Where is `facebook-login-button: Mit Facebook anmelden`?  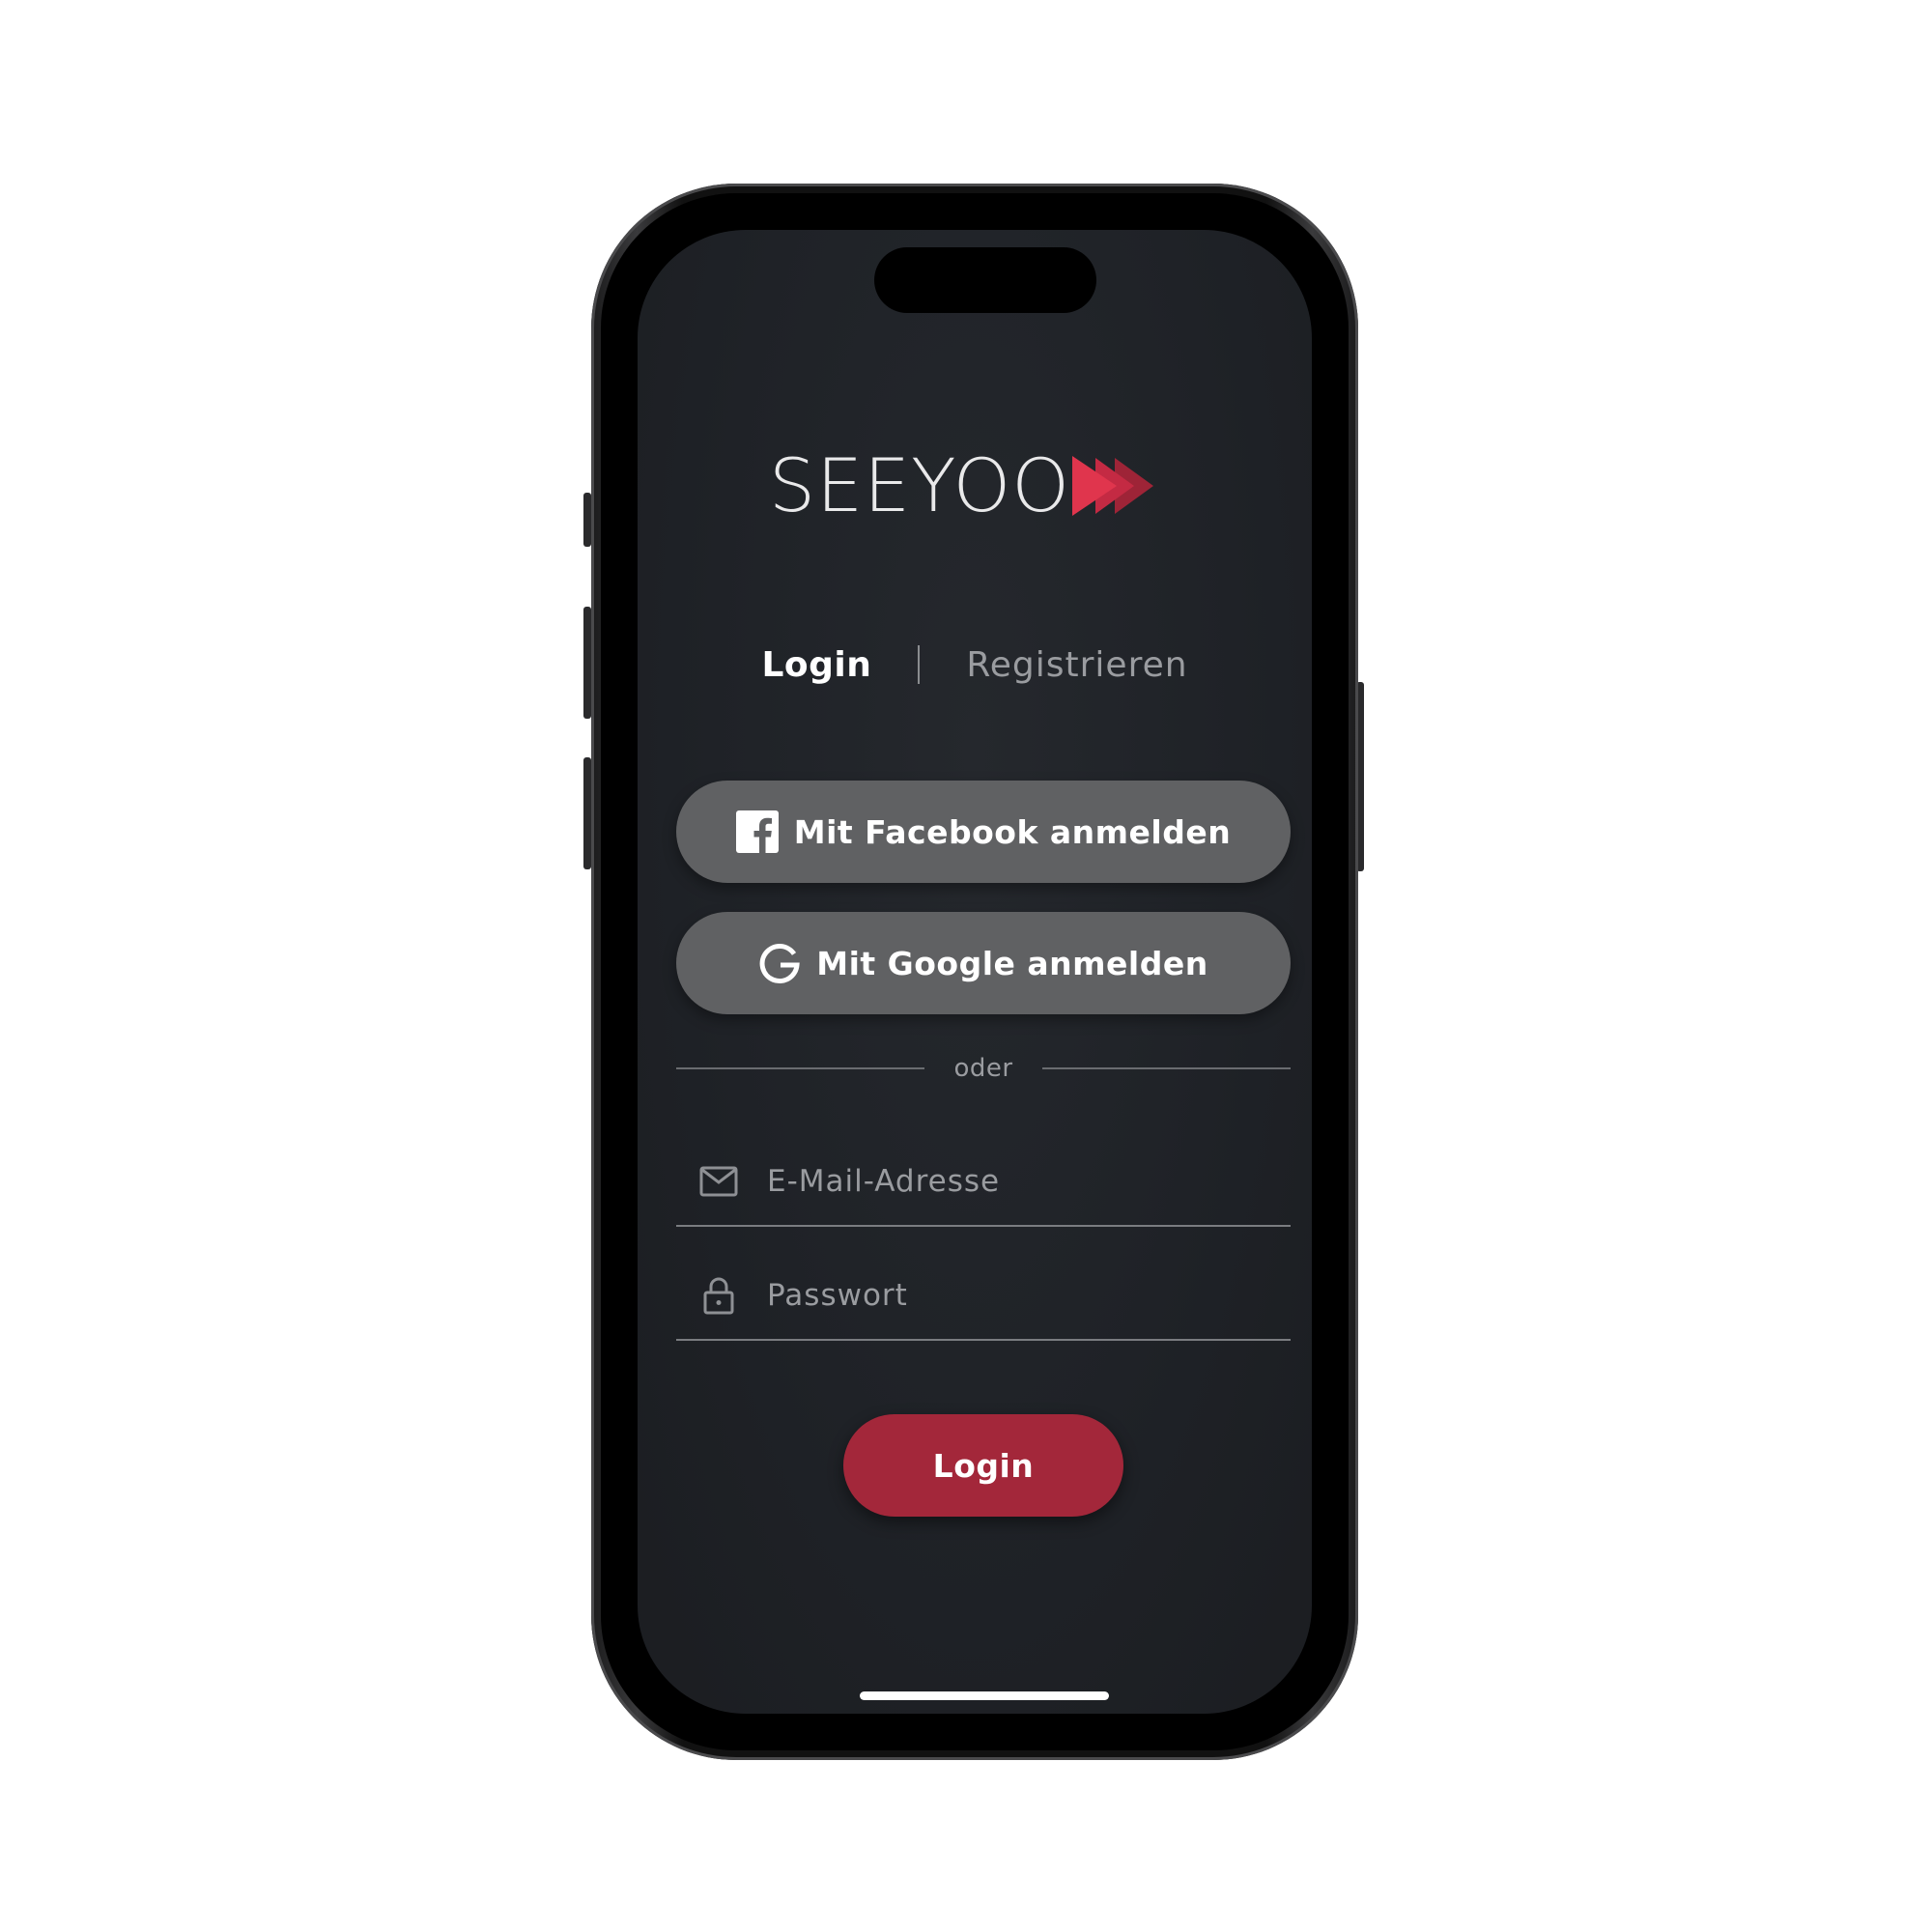
facebook-login-button: Mit Facebook anmelden is located at coordinates (983, 832).